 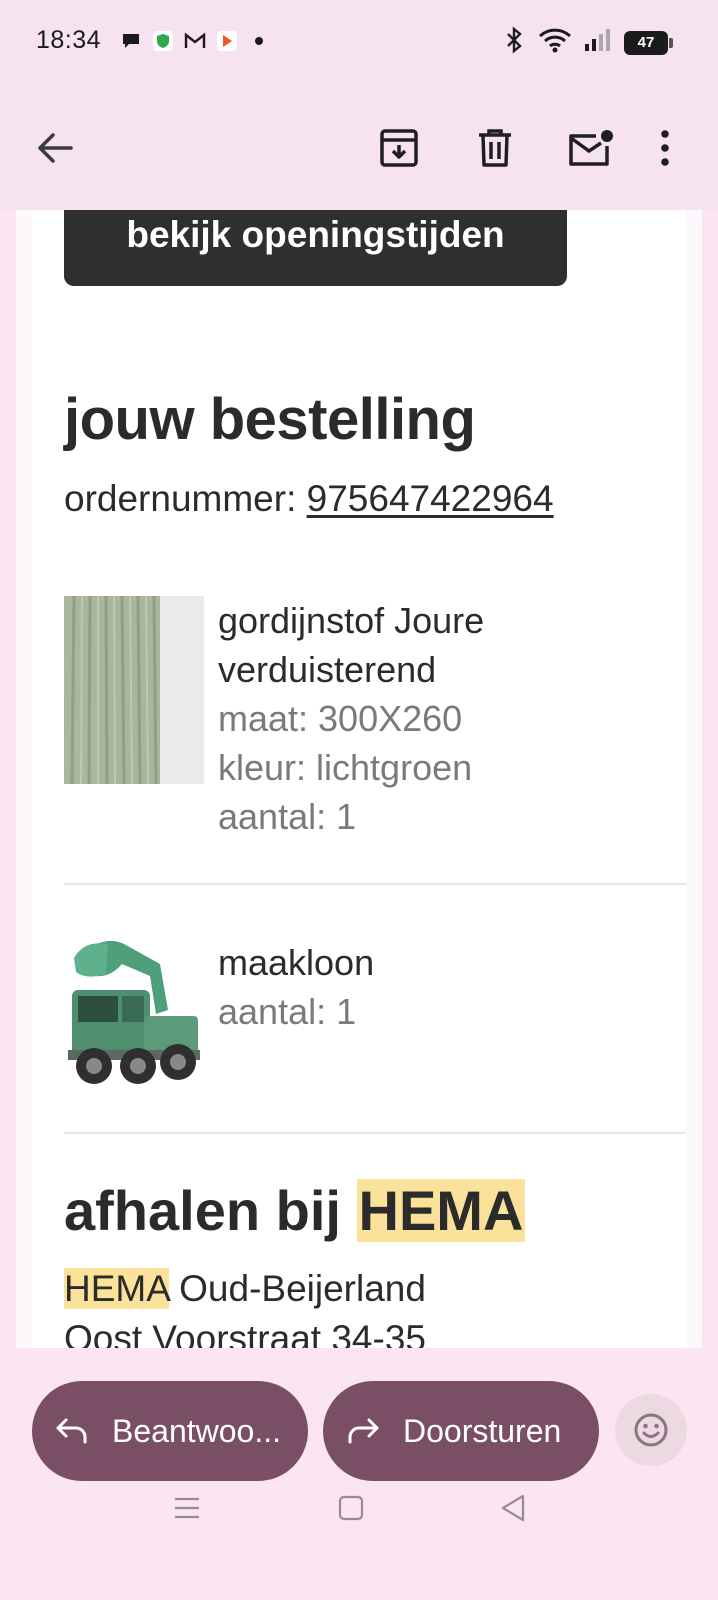 I want to click on archive-icon, so click(x=399, y=148).